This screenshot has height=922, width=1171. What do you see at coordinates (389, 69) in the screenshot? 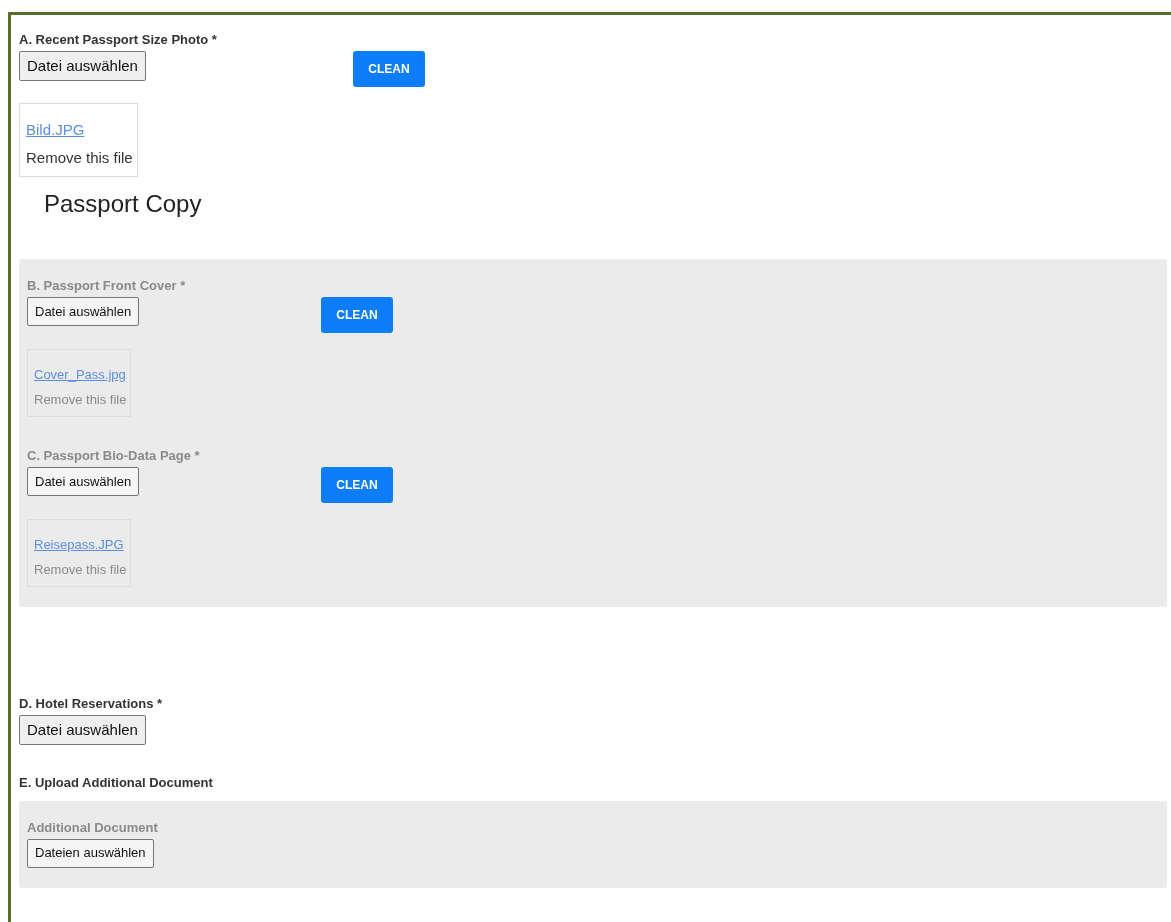
I see `clean-button: CLEAN` at bounding box center [389, 69].